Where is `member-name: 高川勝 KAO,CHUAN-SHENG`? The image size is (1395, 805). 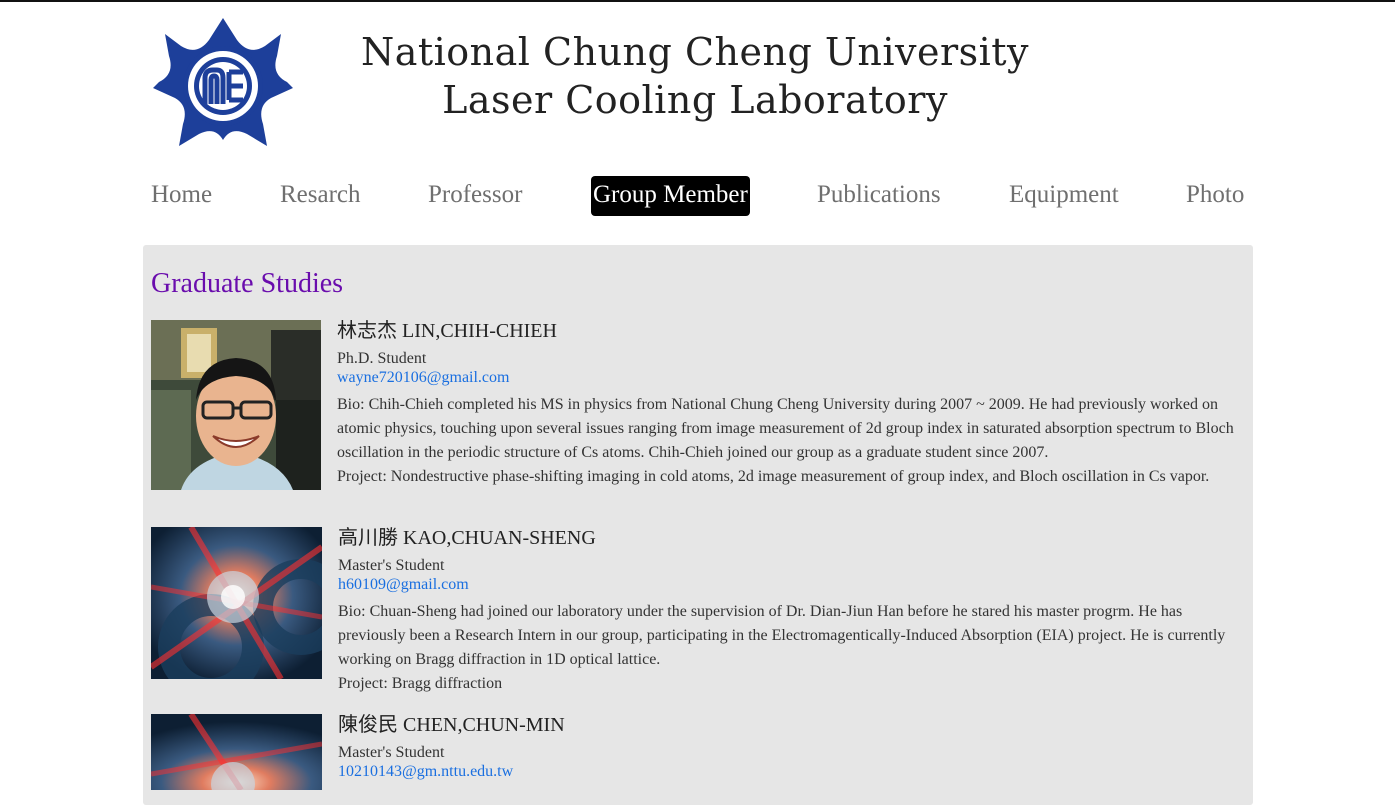 member-name: 高川勝 KAO,CHUAN-SHENG is located at coordinates (467, 538).